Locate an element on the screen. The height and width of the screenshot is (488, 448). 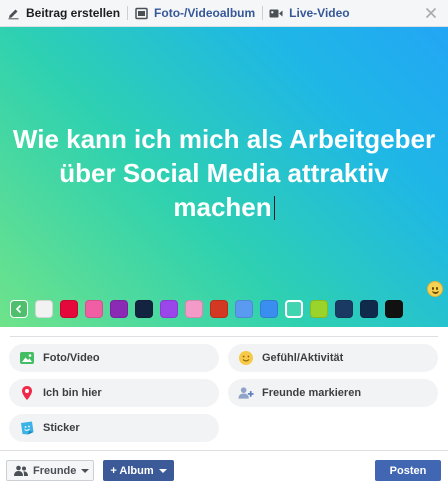
tab-photo-album: Foto-/Videoalbum is located at coordinates (195, 13).